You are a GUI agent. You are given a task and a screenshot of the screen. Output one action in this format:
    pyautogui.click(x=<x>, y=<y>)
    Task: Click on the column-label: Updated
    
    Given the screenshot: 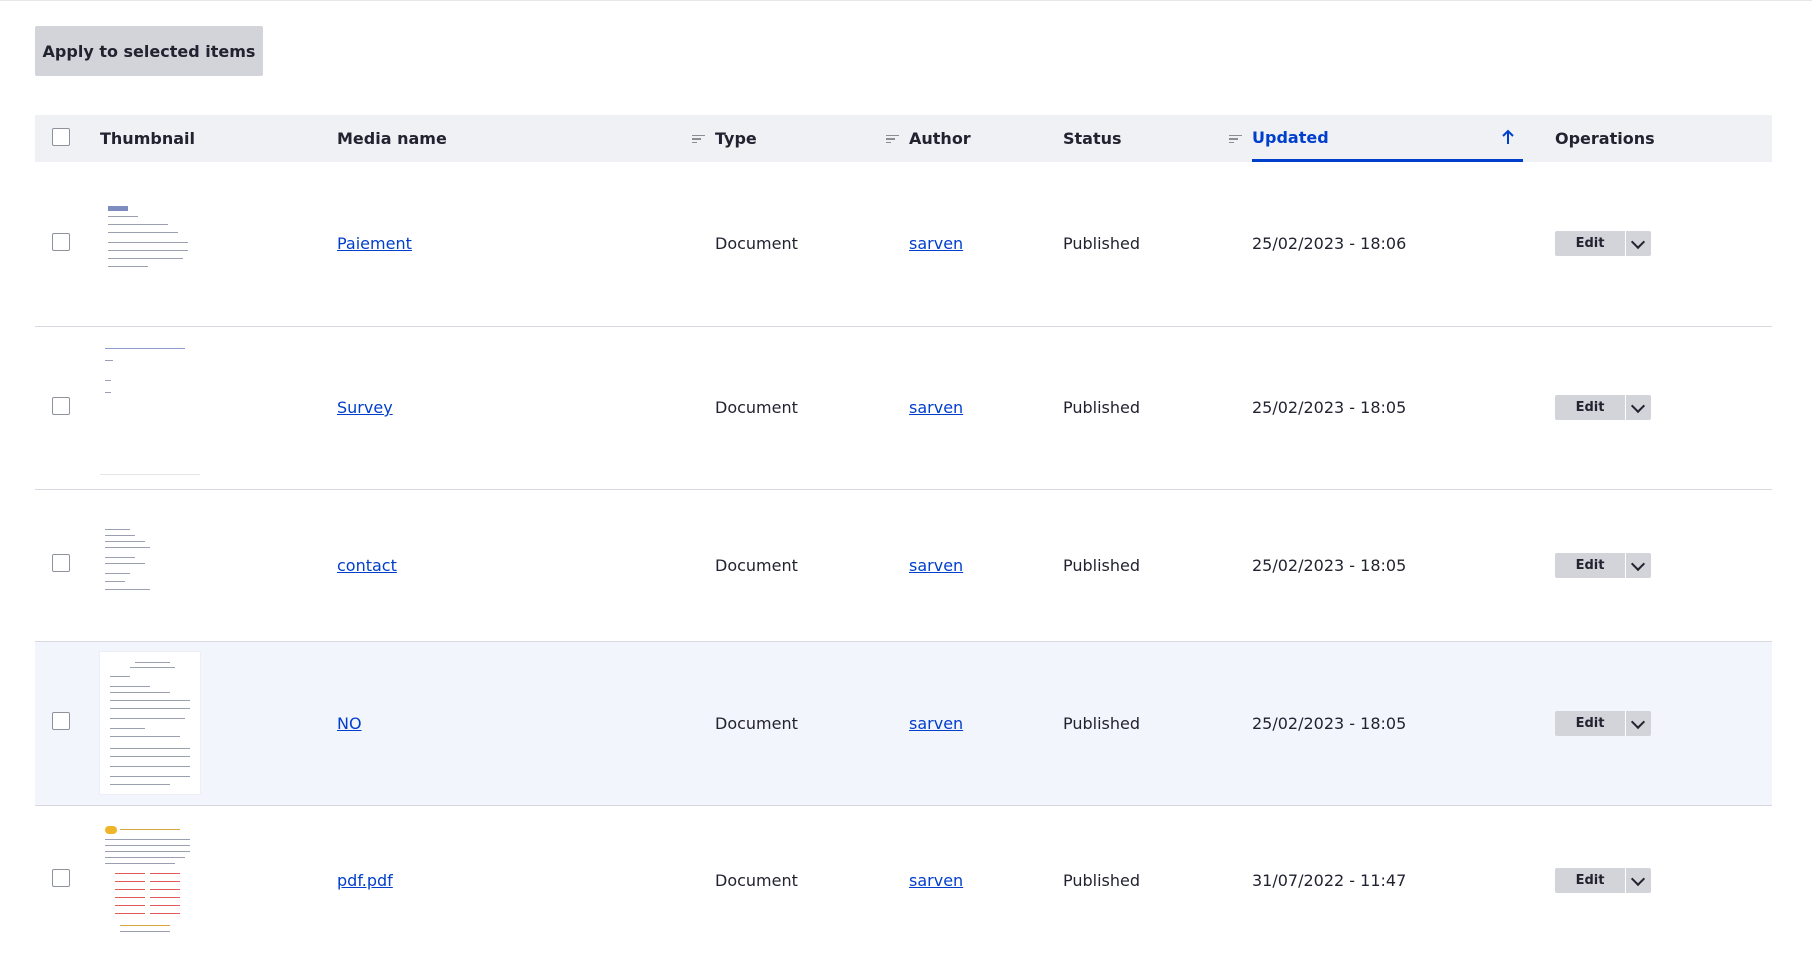 What is the action you would take?
    pyautogui.click(x=1290, y=137)
    